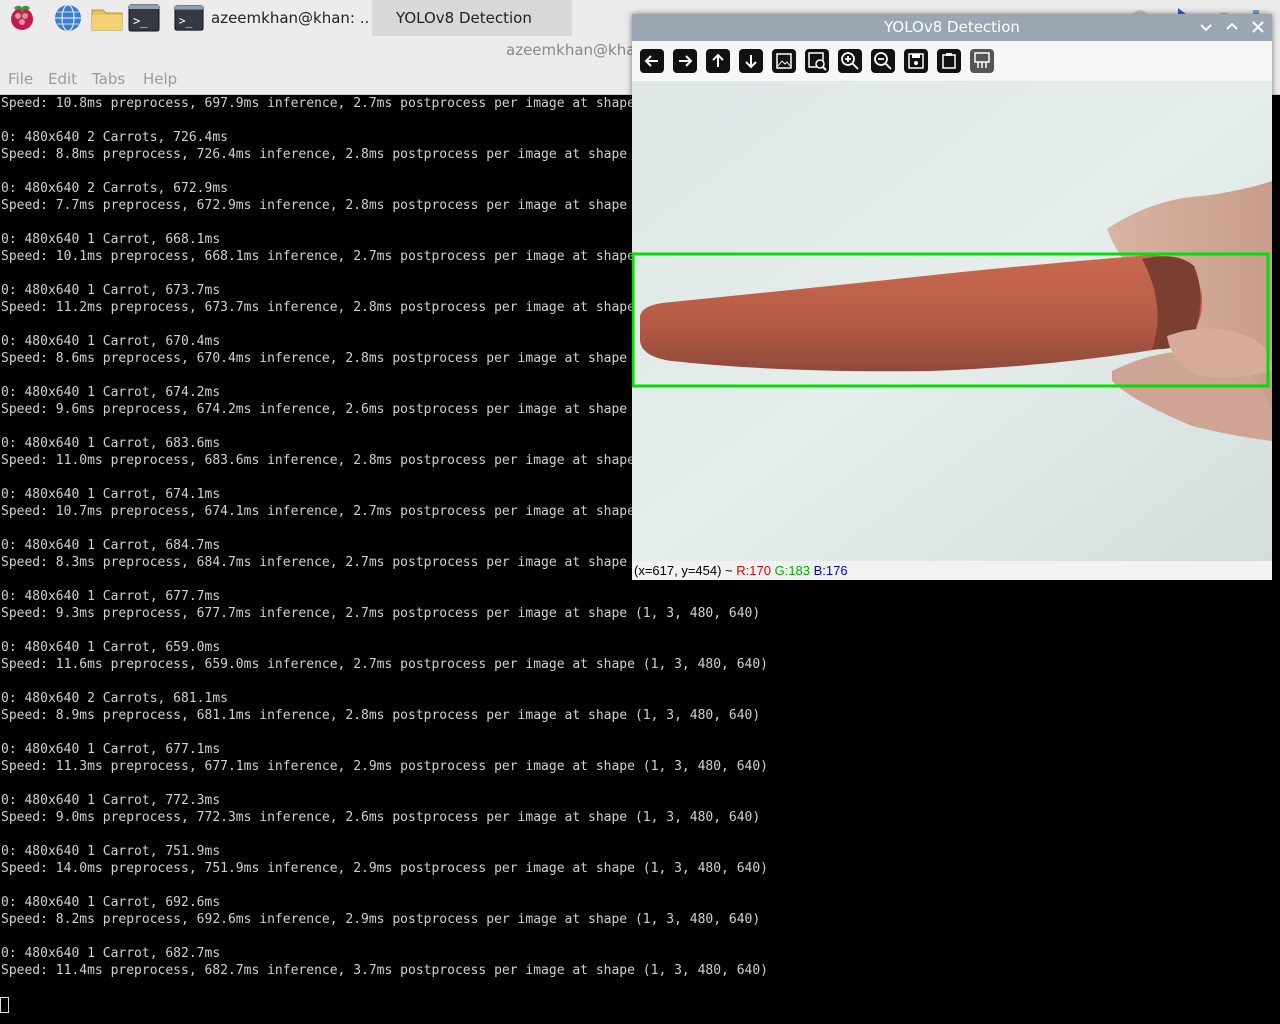 This screenshot has height=1024, width=1280. I want to click on terminal-line: 0: 480x640 1 Carrot, 772.3ms, so click(111, 800).